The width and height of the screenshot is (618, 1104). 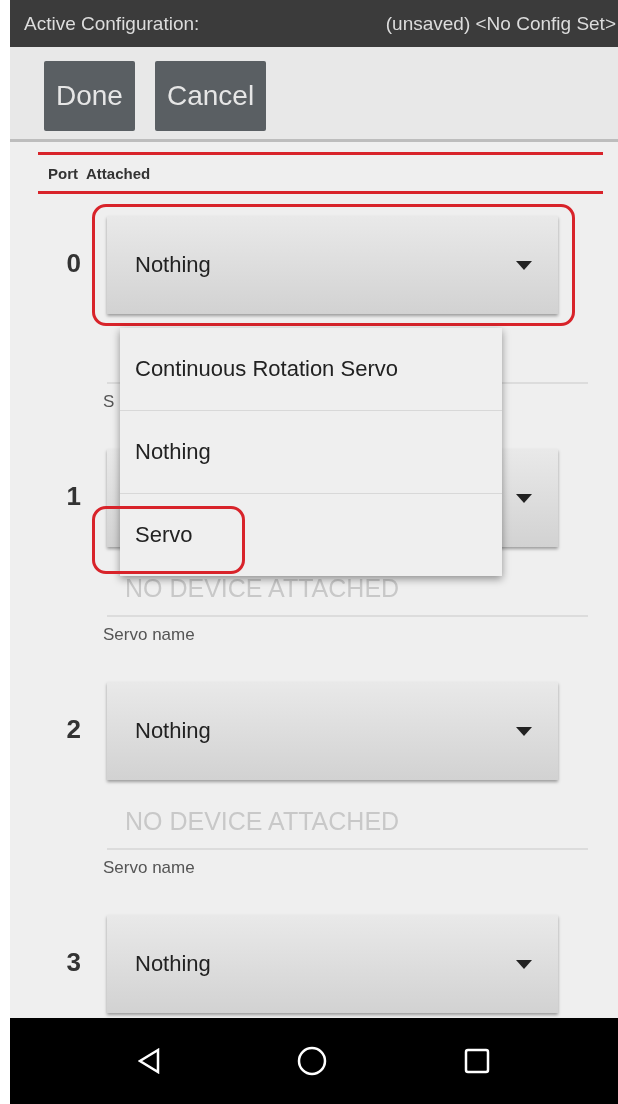 What do you see at coordinates (63, 173) in the screenshot?
I see `column-header: Port` at bounding box center [63, 173].